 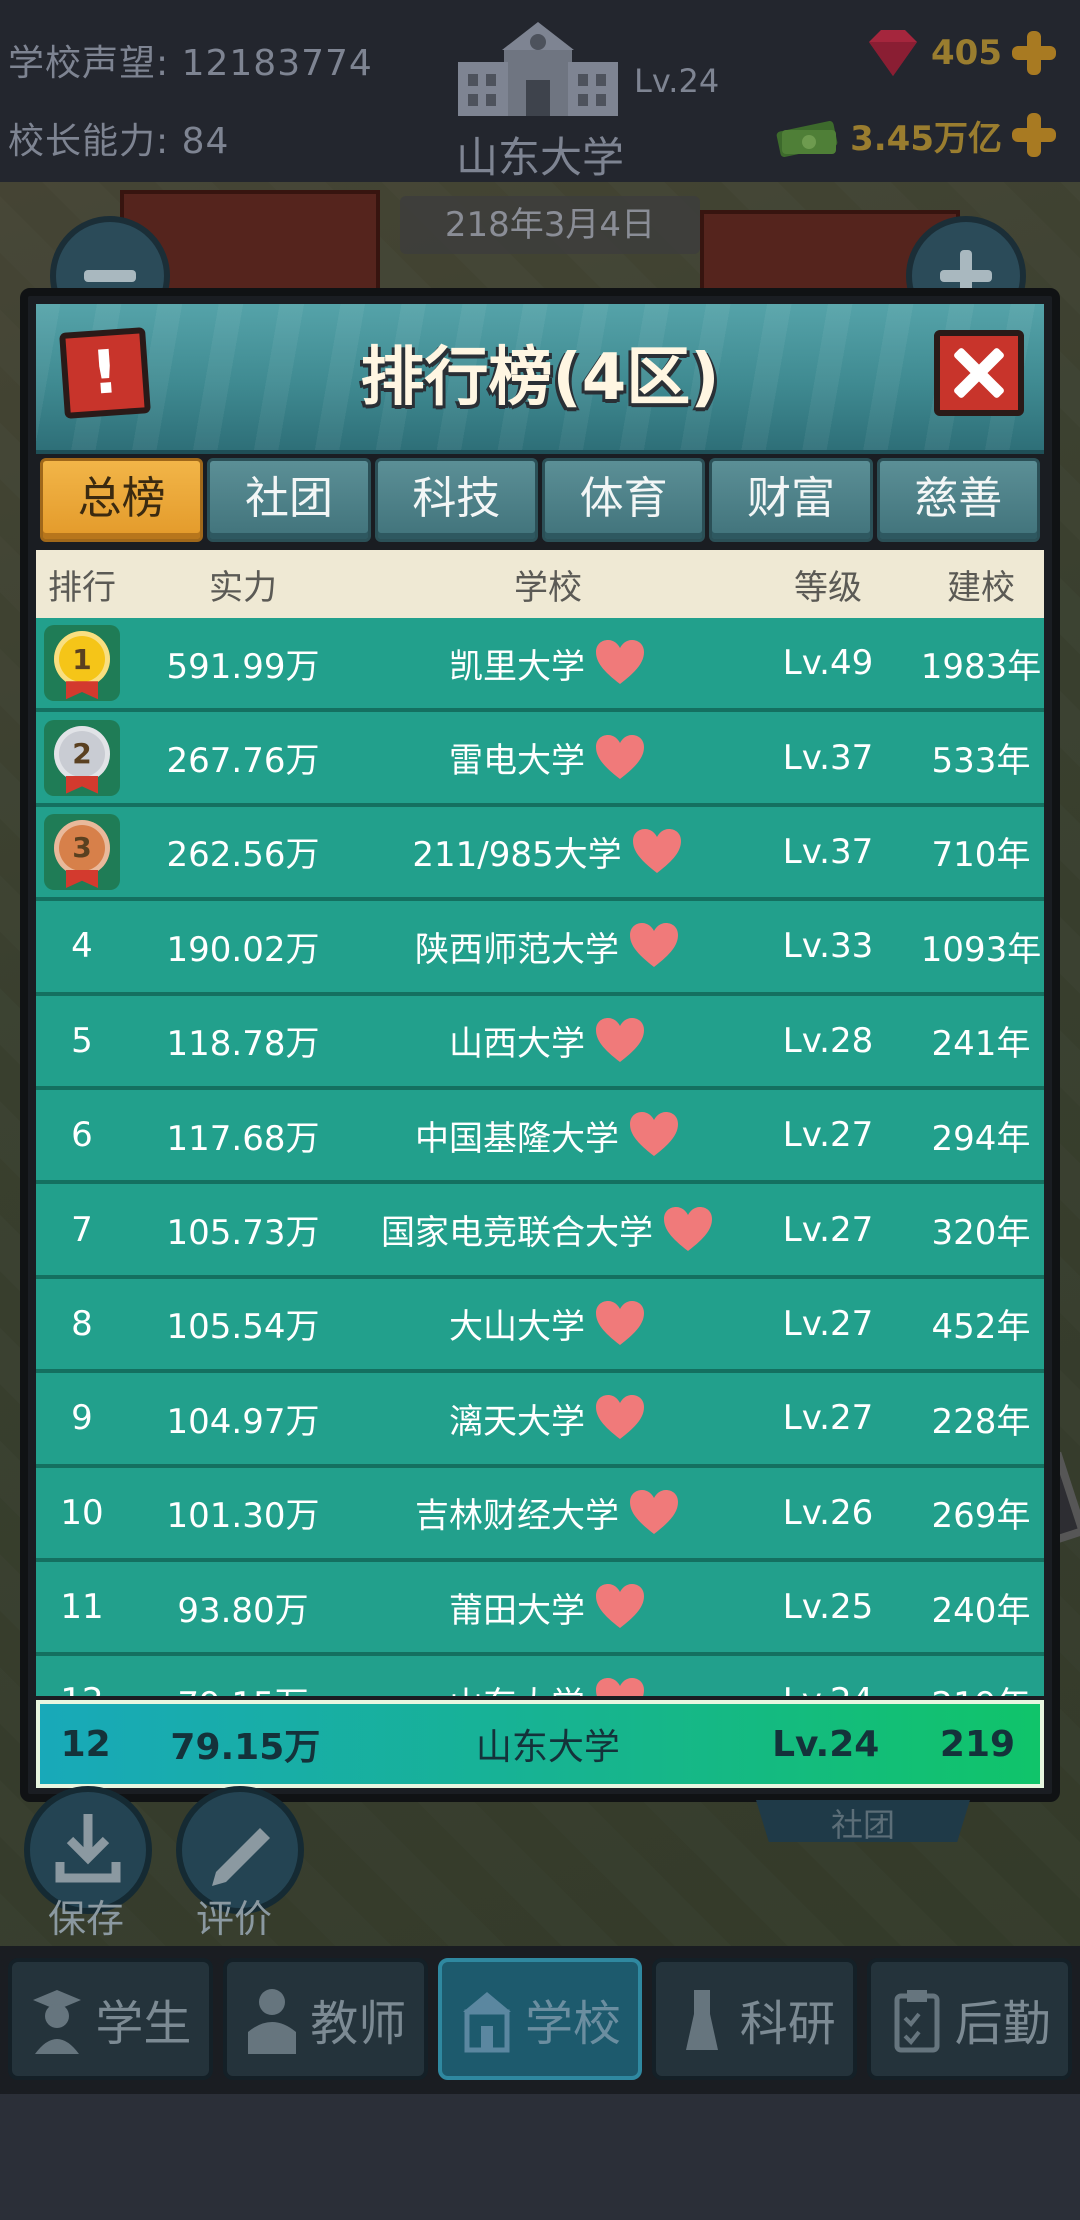 I want to click on table-row: 10 101.30万 吉林财经大学 Lv.26 269年, so click(x=540, y=1514).